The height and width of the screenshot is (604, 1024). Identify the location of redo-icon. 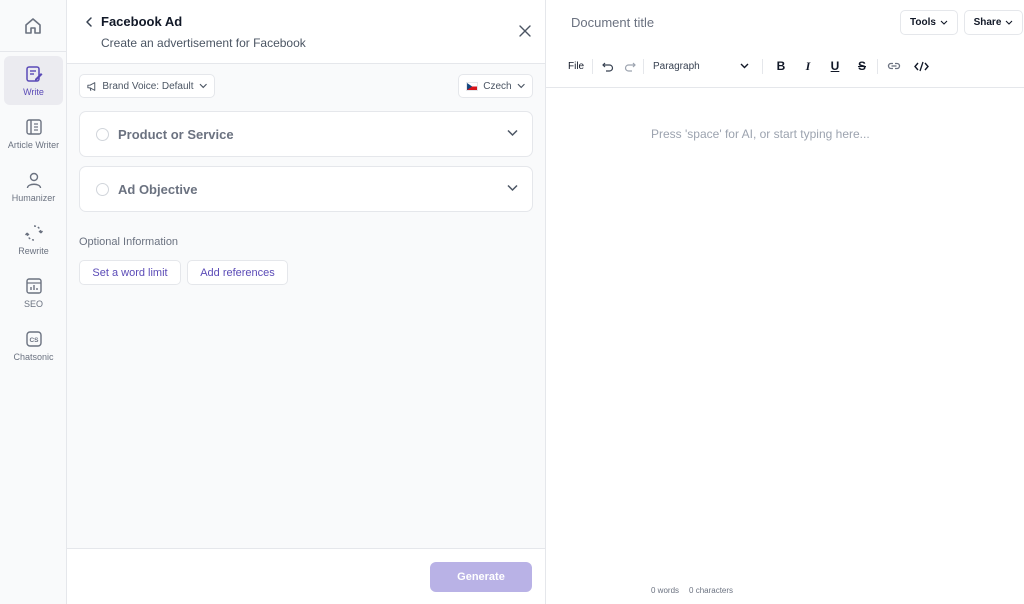
(630, 67).